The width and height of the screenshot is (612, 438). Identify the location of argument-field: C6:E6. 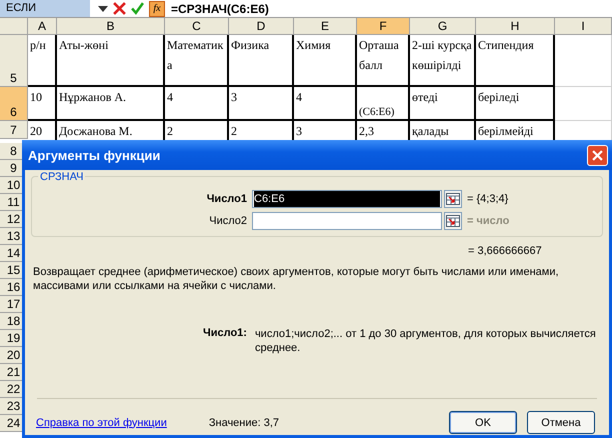
(347, 199).